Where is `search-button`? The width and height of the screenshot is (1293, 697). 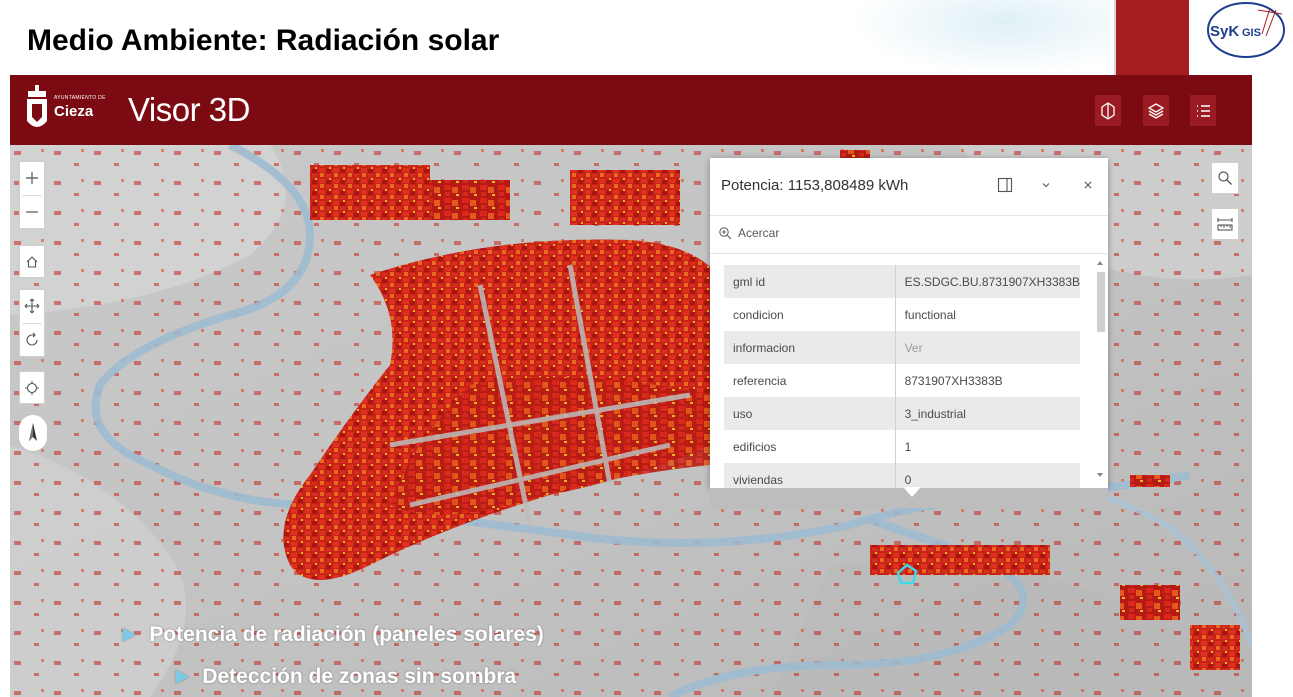
search-button is located at coordinates (1225, 178).